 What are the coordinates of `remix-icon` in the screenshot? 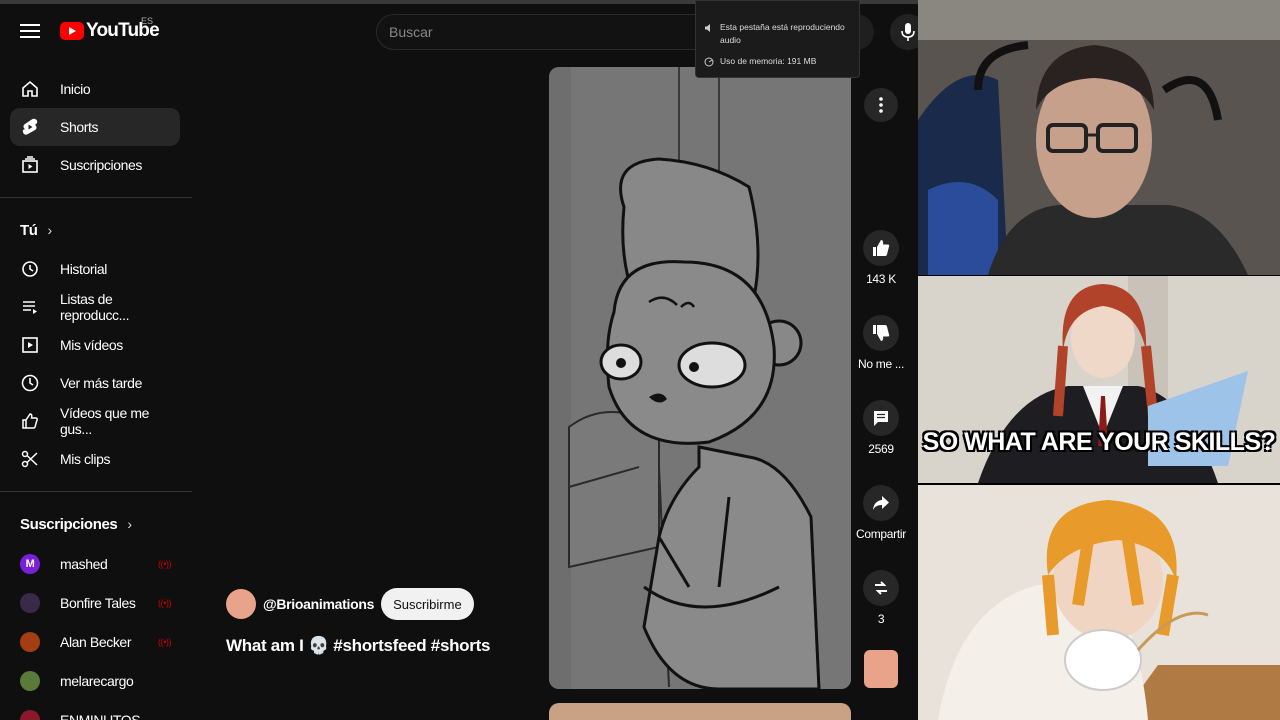 It's located at (881, 588).